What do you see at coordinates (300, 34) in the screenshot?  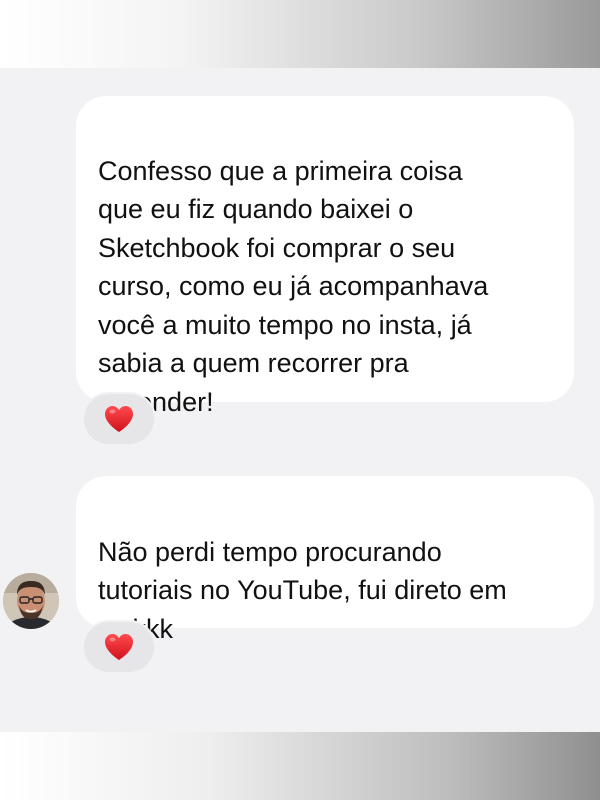 I see `top-gradient-bar` at bounding box center [300, 34].